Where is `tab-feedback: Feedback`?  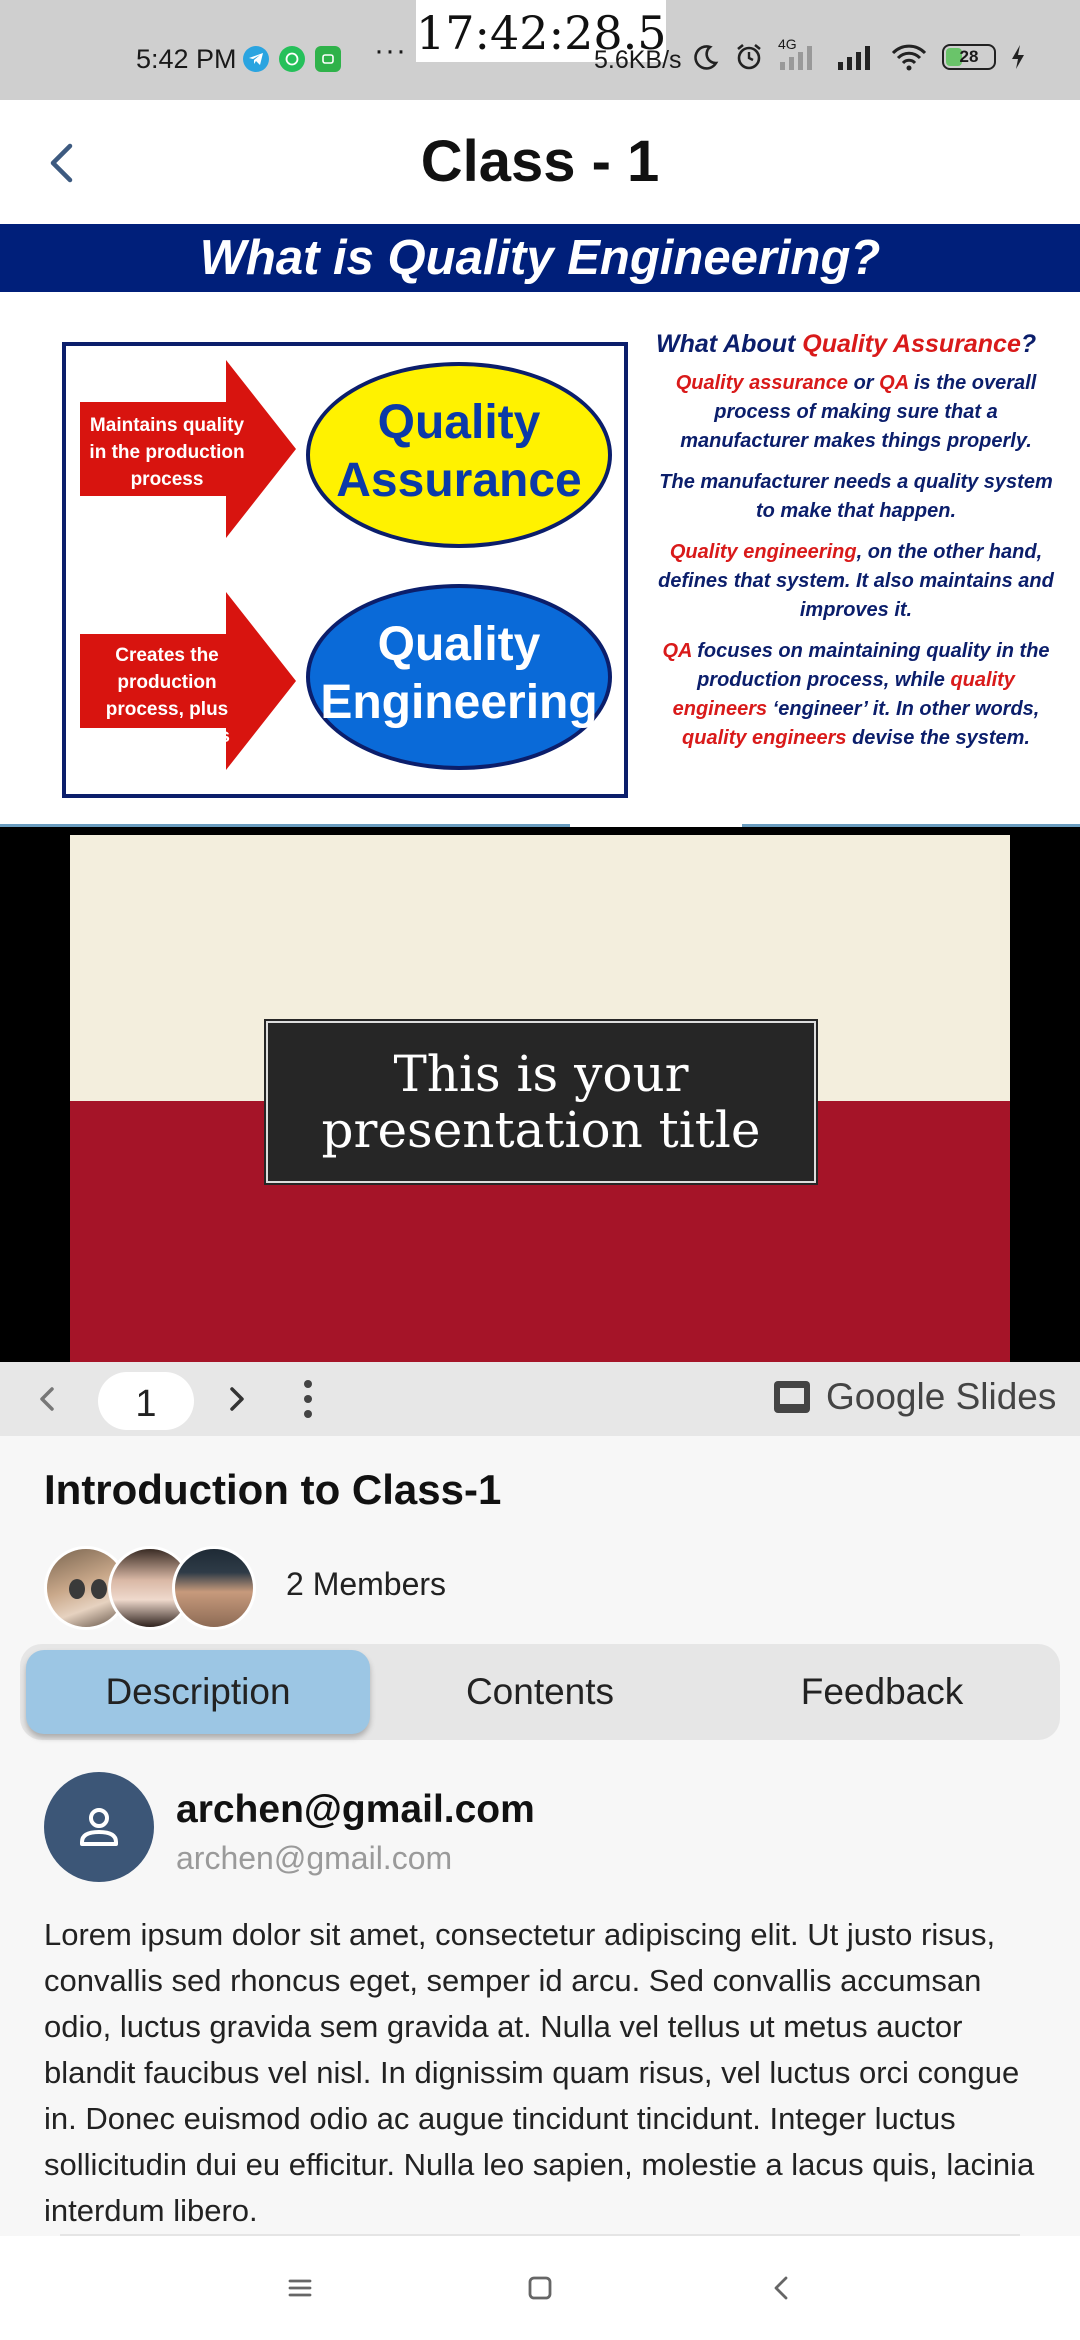 tab-feedback: Feedback is located at coordinates (882, 1692).